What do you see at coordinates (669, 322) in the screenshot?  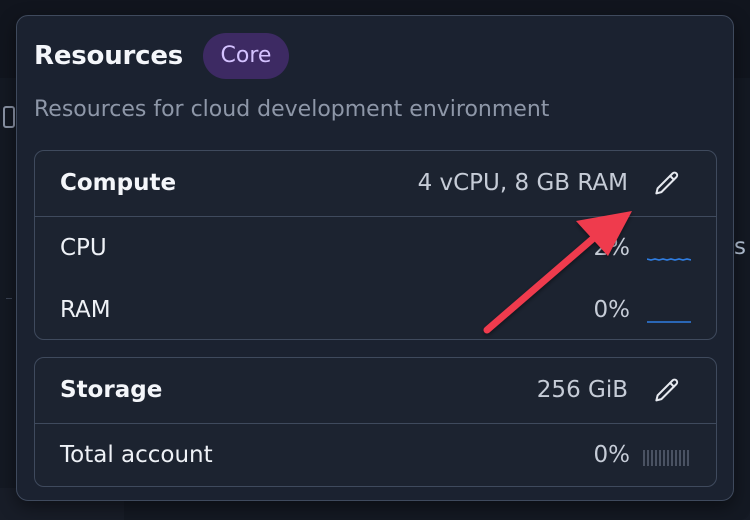 I see `ram-sparkline` at bounding box center [669, 322].